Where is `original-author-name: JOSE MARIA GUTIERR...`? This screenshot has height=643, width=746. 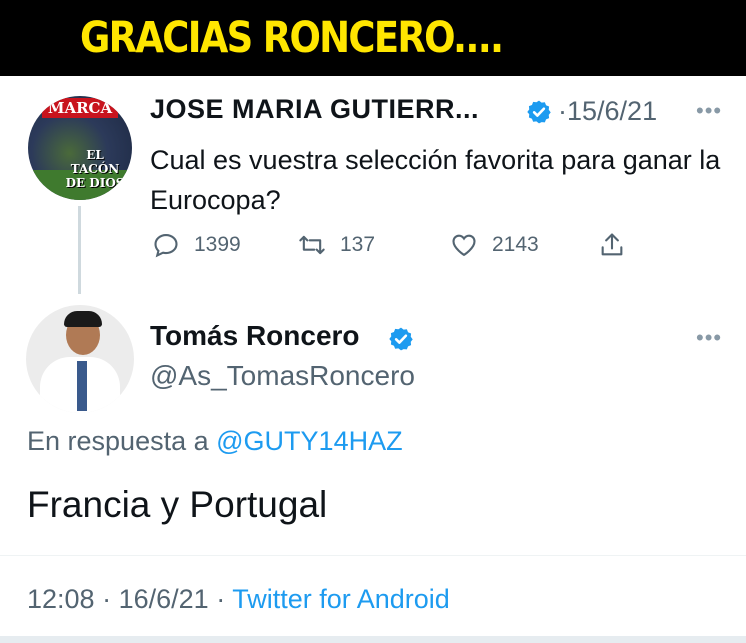 original-author-name: JOSE MARIA GUTIERR... is located at coordinates (314, 109).